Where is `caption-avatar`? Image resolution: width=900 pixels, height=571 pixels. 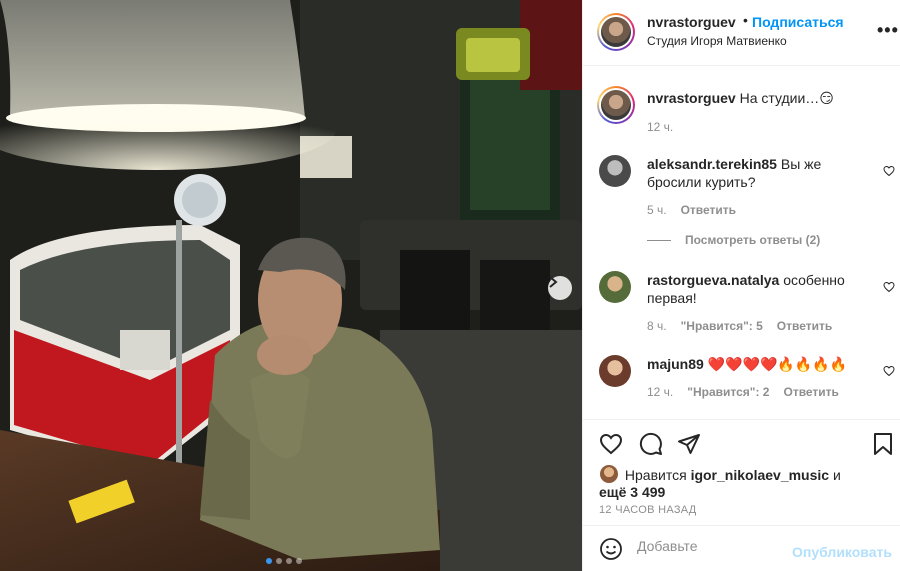
caption-avatar is located at coordinates (616, 105).